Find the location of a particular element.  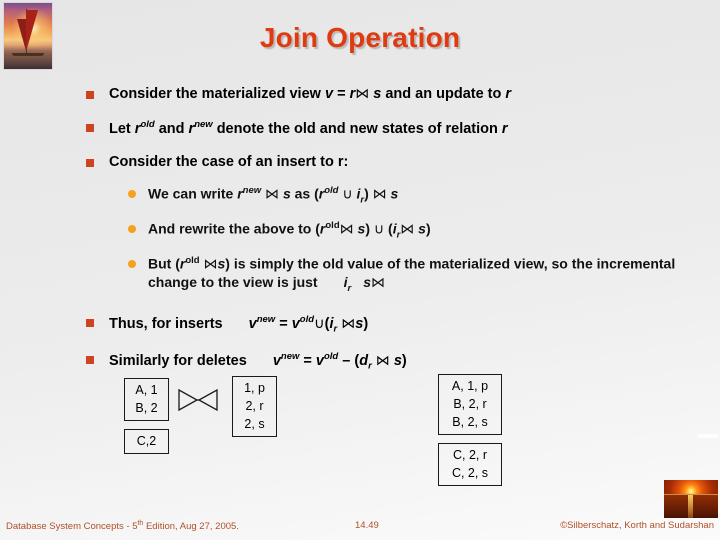

b4-isub: r is located at coordinates (335, 330).